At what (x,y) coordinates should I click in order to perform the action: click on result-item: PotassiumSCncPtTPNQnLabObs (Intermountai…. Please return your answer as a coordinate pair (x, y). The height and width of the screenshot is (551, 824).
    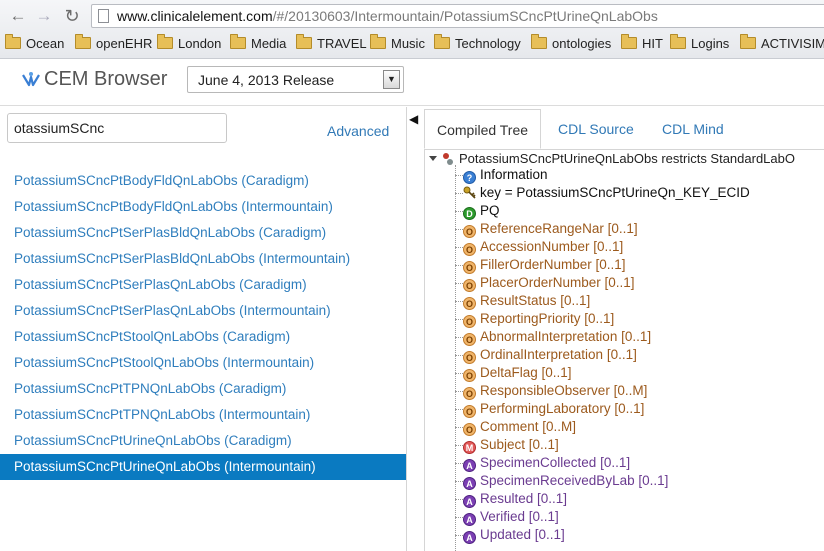
    Looking at the image, I should click on (203, 415).